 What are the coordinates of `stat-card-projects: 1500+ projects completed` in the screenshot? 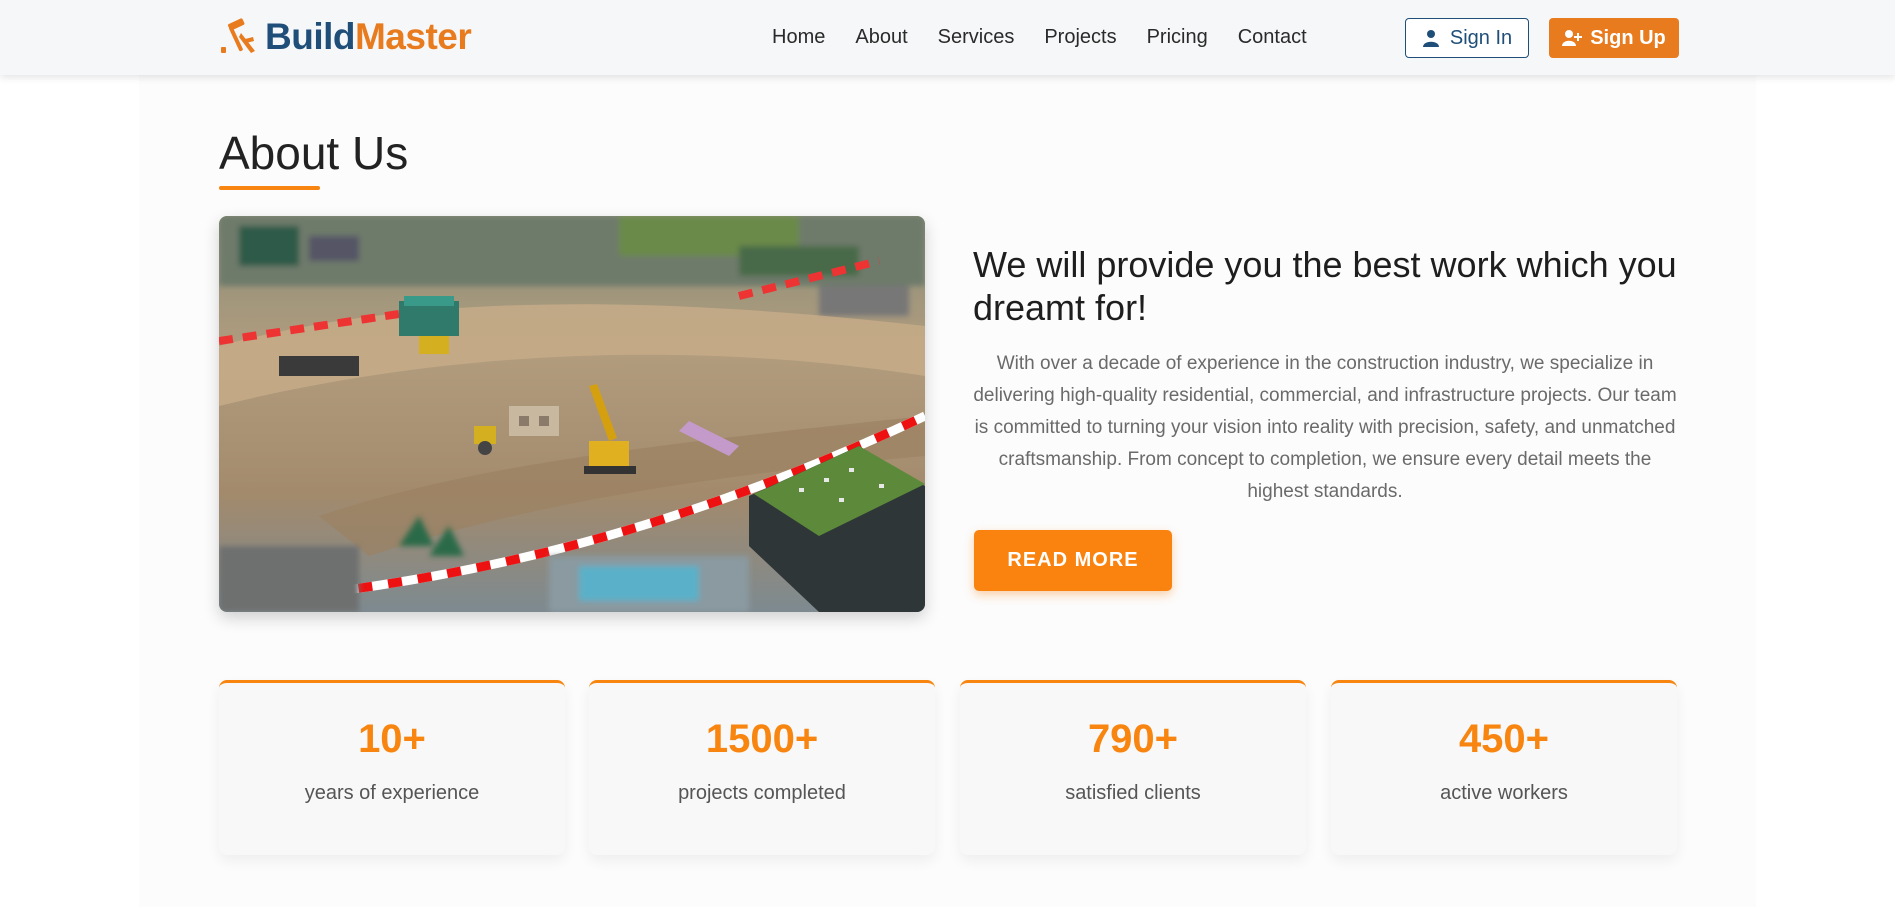 It's located at (762, 767).